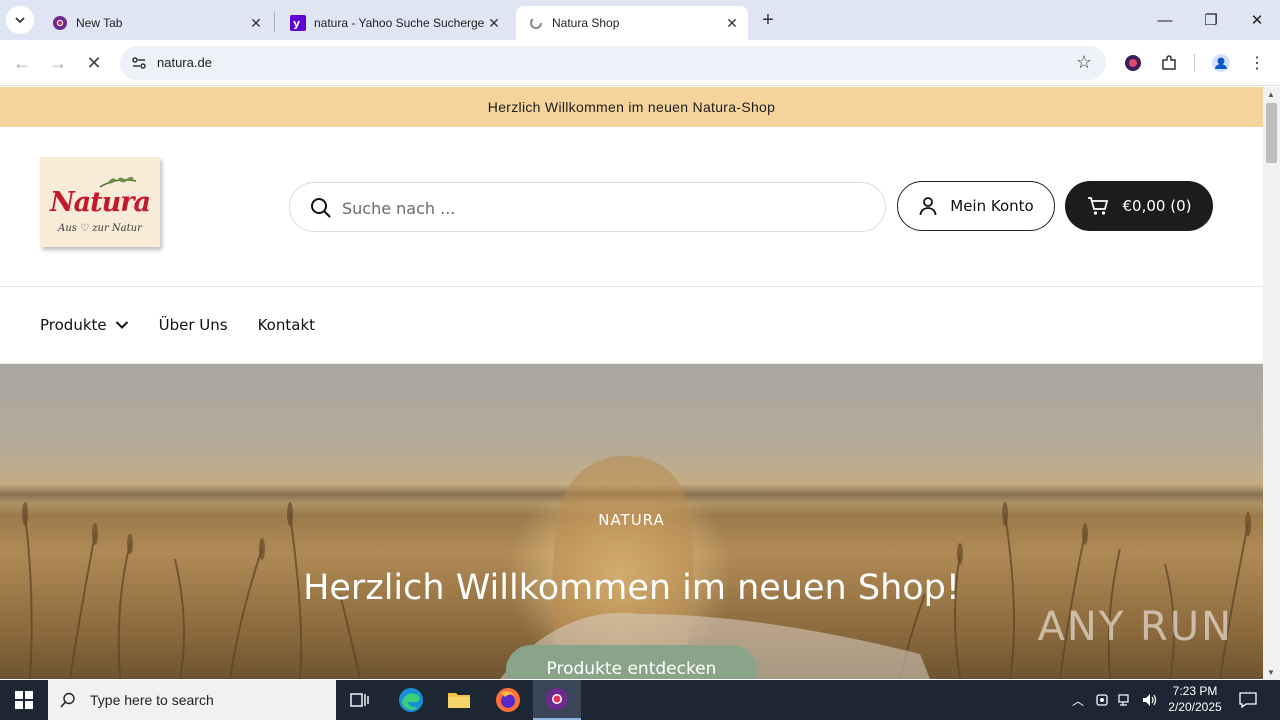 The image size is (1280, 720). I want to click on main-navigation: Produkte Über Uns Kontakt, so click(631, 325).